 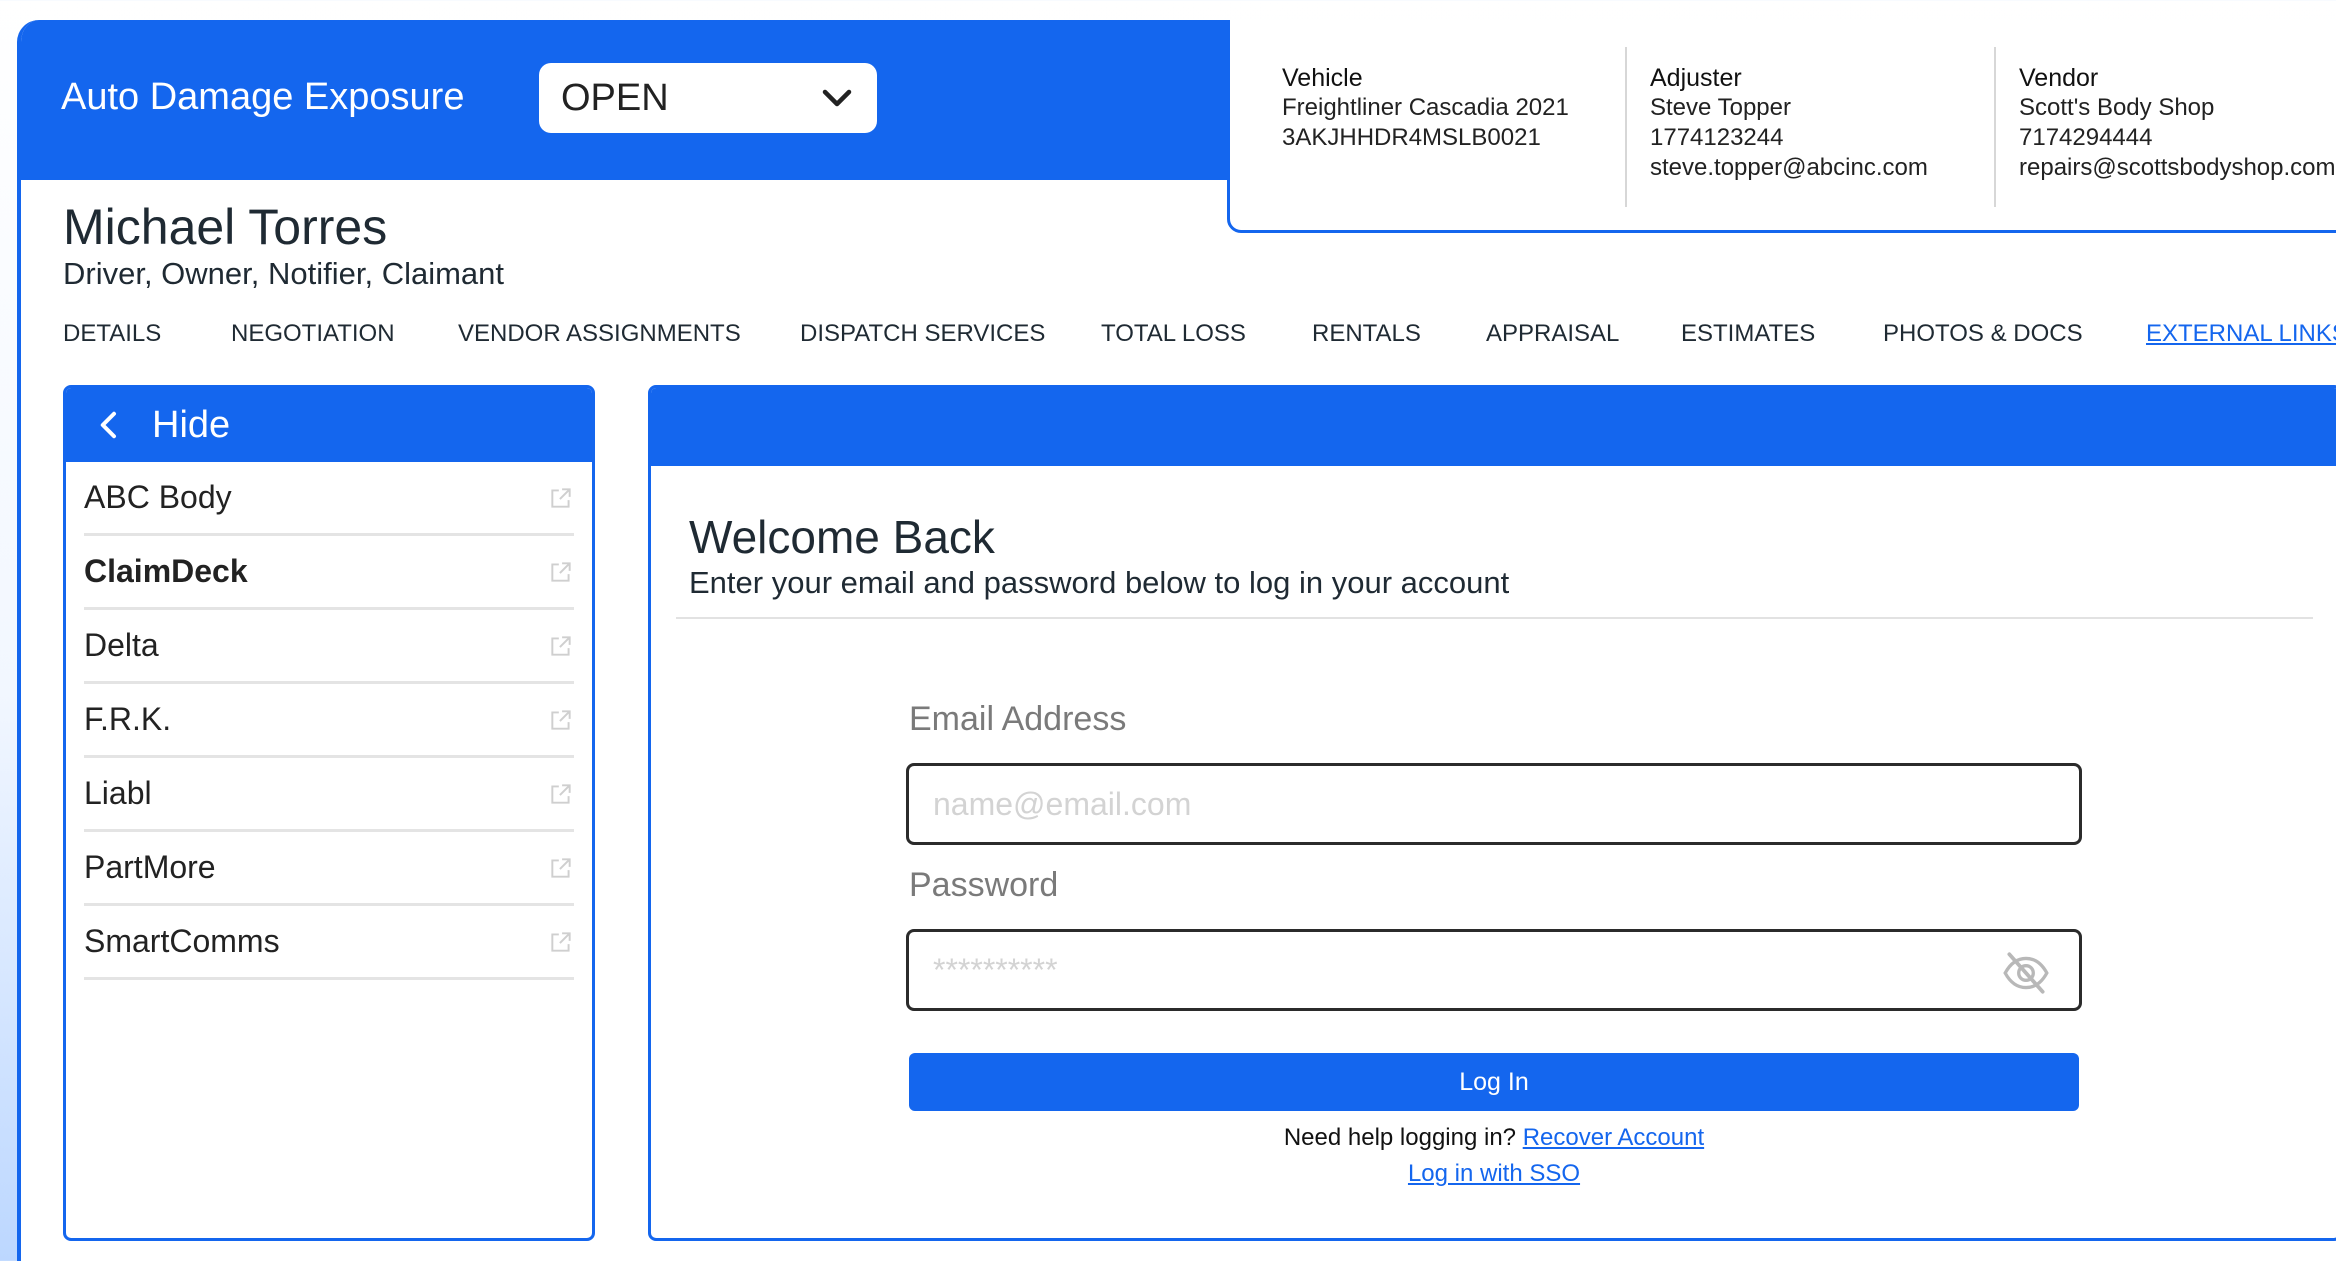 What do you see at coordinates (837, 98) in the screenshot?
I see `chevron-down-icon` at bounding box center [837, 98].